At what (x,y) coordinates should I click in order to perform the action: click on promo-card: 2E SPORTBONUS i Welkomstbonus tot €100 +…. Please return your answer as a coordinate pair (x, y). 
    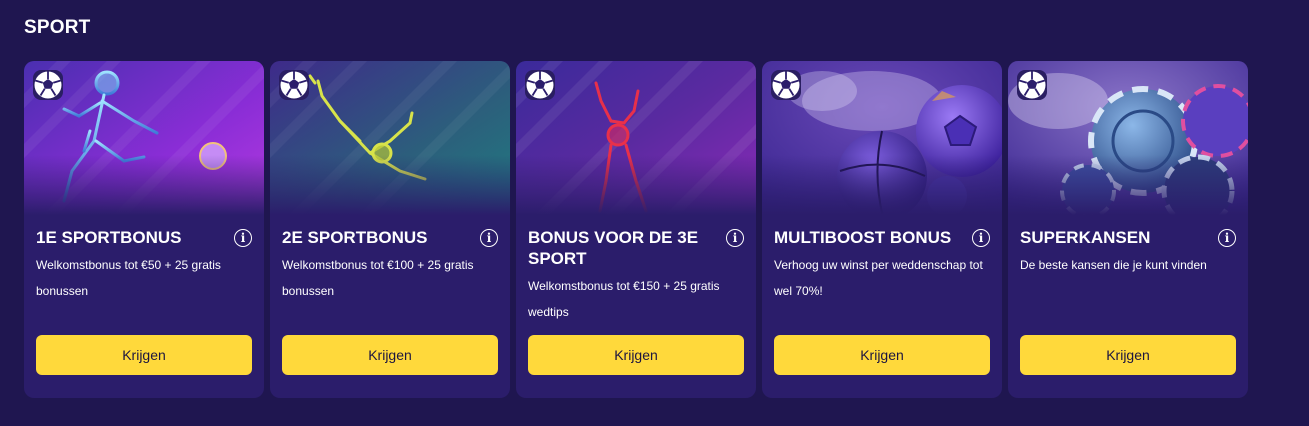
    Looking at the image, I should click on (390, 229).